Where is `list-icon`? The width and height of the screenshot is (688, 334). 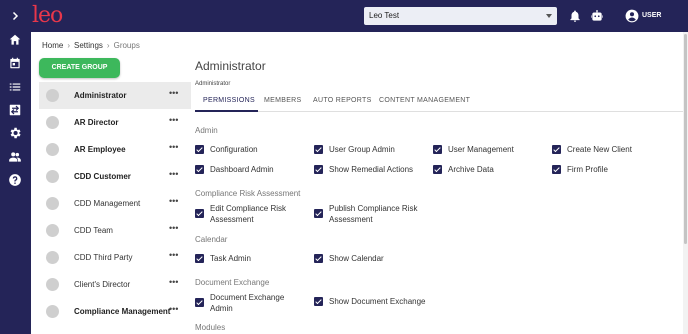
list-icon is located at coordinates (15, 87).